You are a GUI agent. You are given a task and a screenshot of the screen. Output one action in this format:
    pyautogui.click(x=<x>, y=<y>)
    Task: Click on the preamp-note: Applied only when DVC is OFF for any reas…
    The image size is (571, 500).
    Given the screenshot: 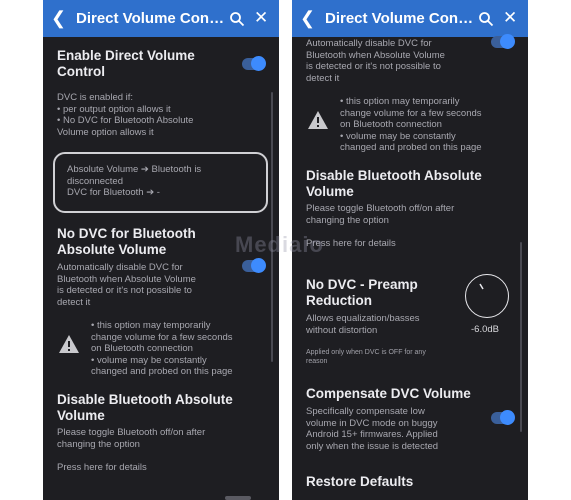 What is the action you would take?
    pyautogui.click(x=366, y=357)
    